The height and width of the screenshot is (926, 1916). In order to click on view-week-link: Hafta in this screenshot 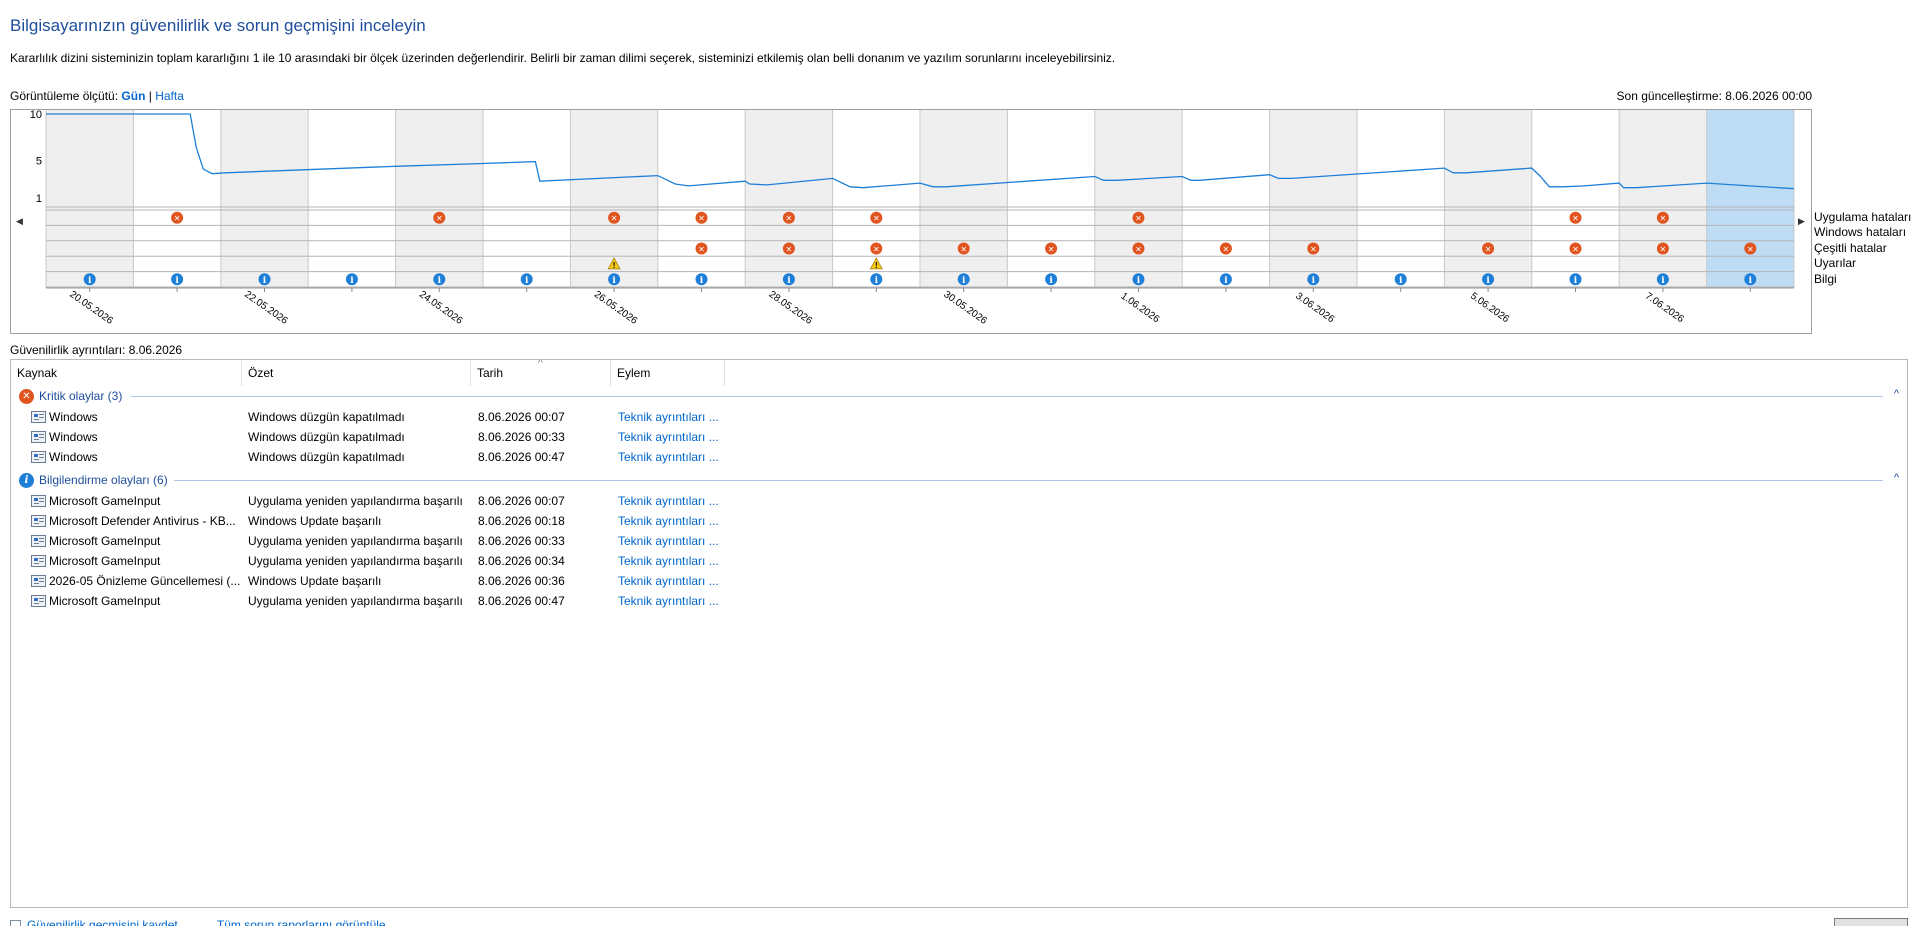, I will do `click(169, 96)`.